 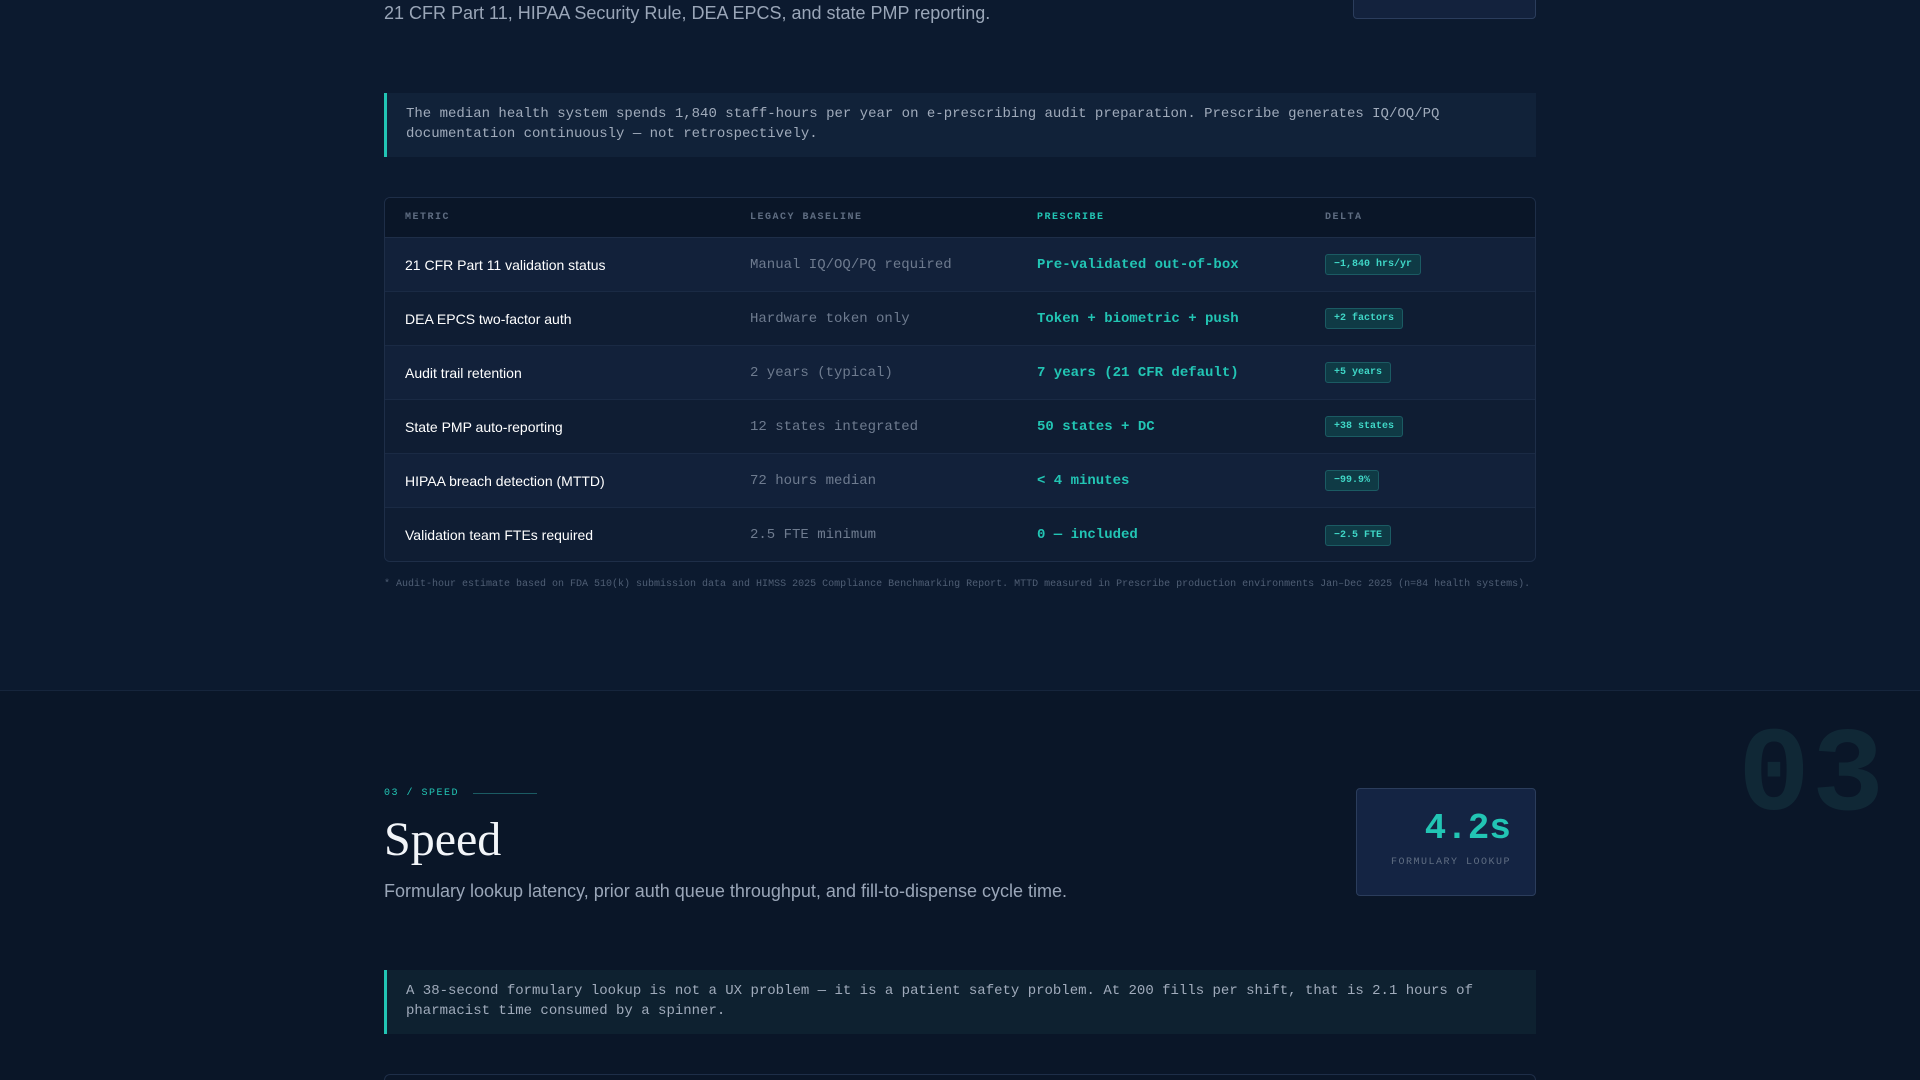 I want to click on delta-badge: +2 factors, so click(x=1364, y=318).